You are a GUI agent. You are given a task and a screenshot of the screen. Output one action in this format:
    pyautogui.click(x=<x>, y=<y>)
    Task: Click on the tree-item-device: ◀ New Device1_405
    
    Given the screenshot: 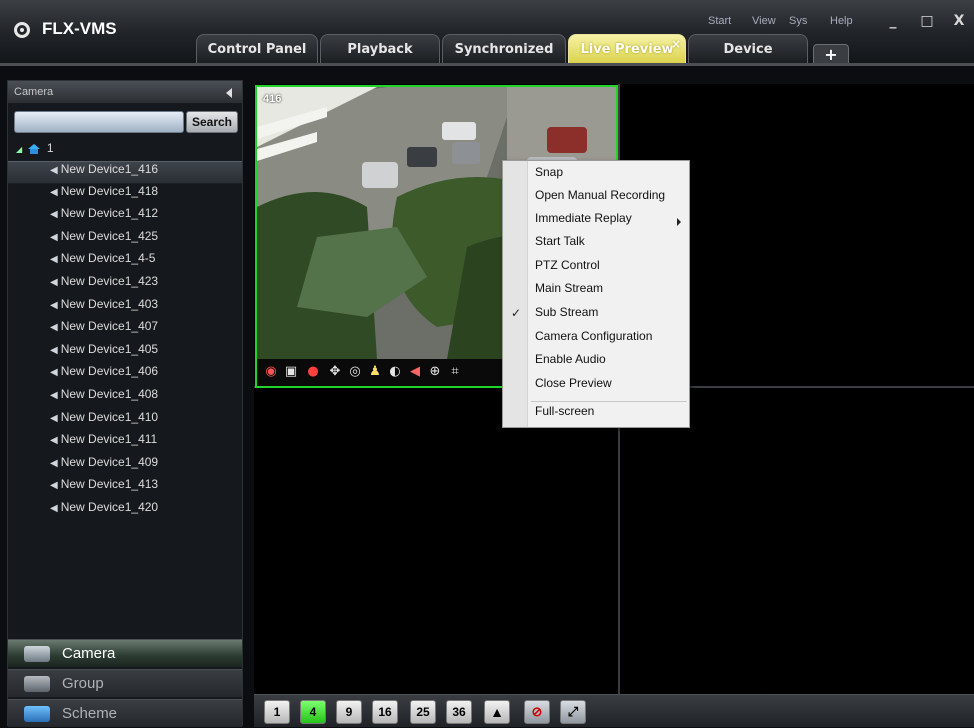 What is the action you would take?
    pyautogui.click(x=125, y=353)
    